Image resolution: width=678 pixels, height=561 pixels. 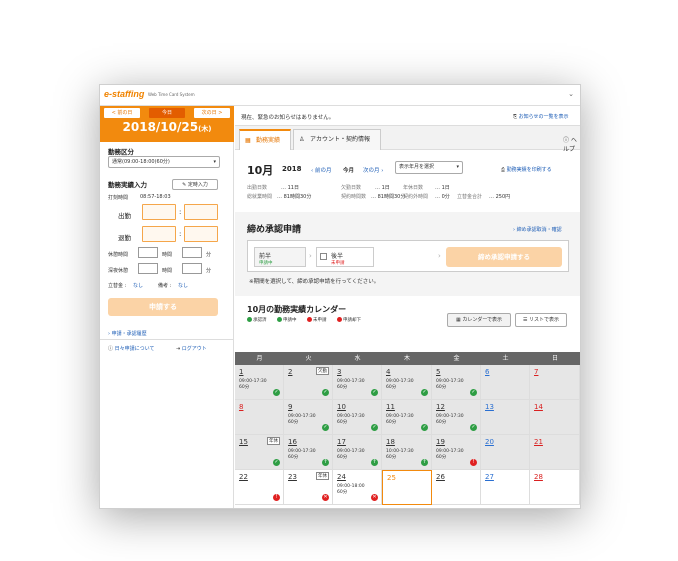 I want to click on teikei-button: ✎ 定時入力, so click(x=195, y=184).